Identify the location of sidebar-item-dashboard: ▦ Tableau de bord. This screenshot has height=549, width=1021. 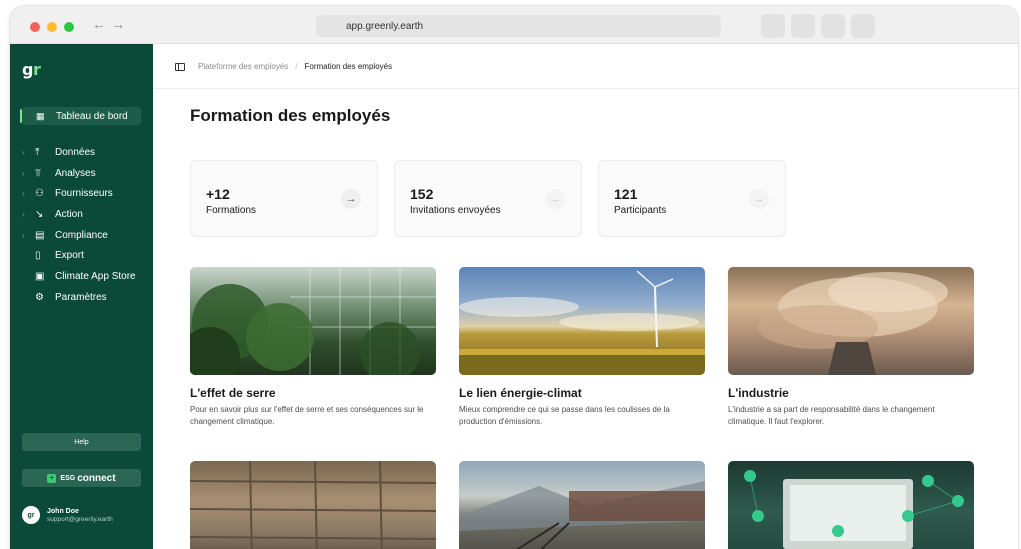
(80, 116).